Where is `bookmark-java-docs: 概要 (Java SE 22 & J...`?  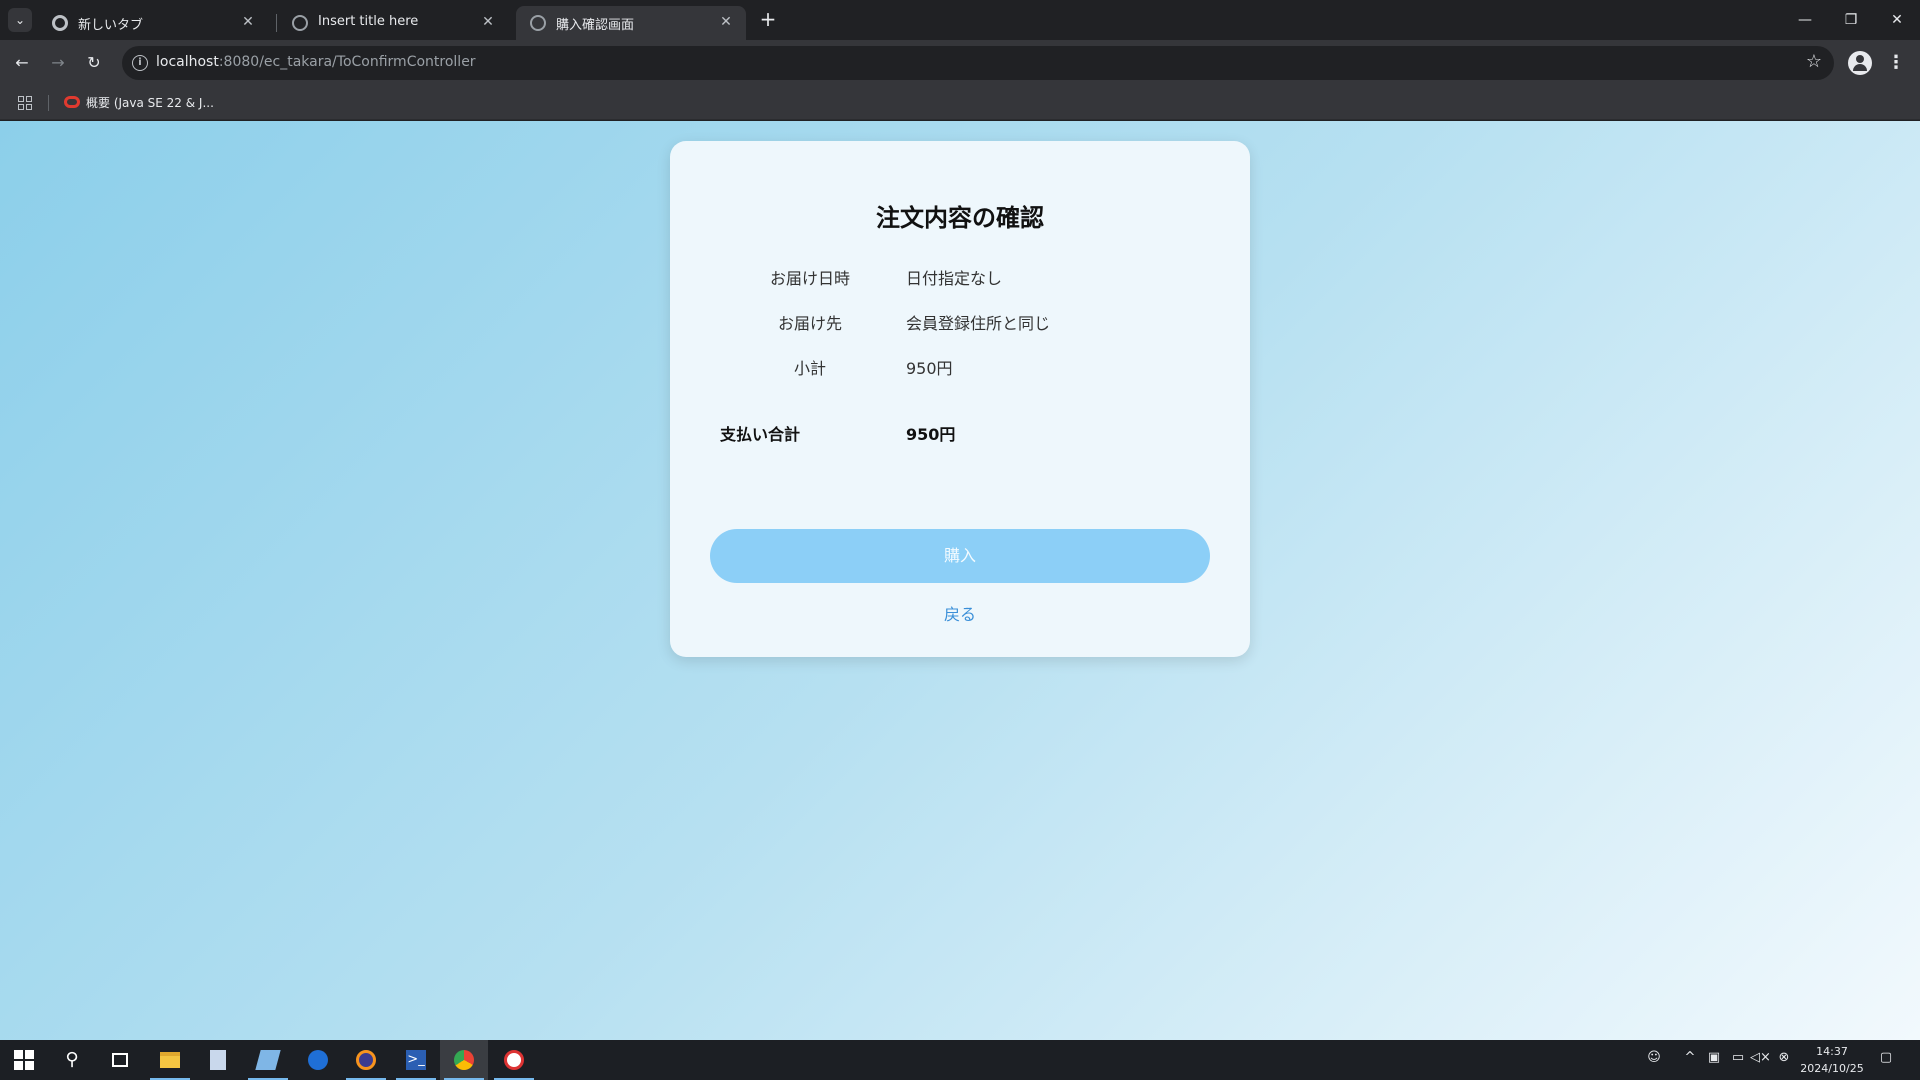 bookmark-java-docs: 概要 (Java SE 22 & J... is located at coordinates (139, 103).